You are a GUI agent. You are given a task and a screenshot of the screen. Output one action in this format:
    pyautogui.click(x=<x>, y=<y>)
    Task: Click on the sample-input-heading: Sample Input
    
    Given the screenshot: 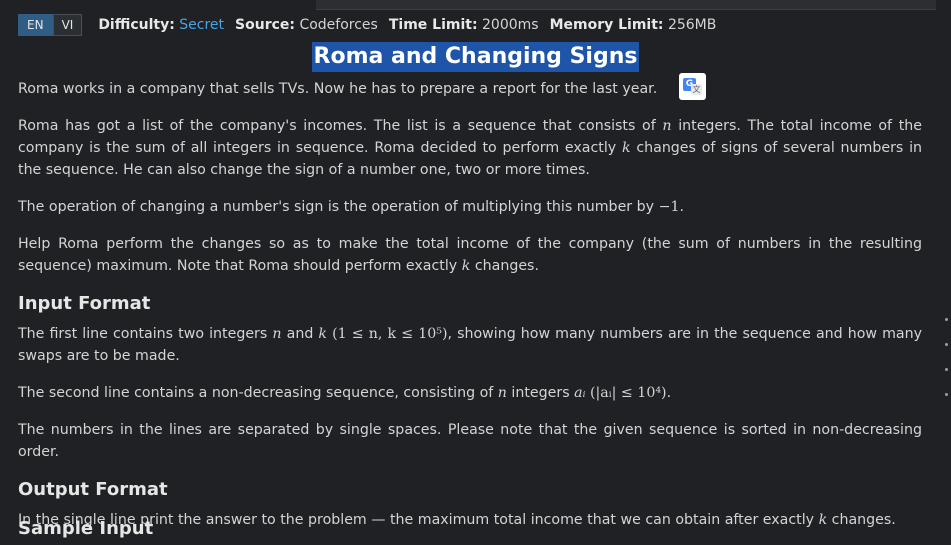 What is the action you would take?
    pyautogui.click(x=86, y=528)
    